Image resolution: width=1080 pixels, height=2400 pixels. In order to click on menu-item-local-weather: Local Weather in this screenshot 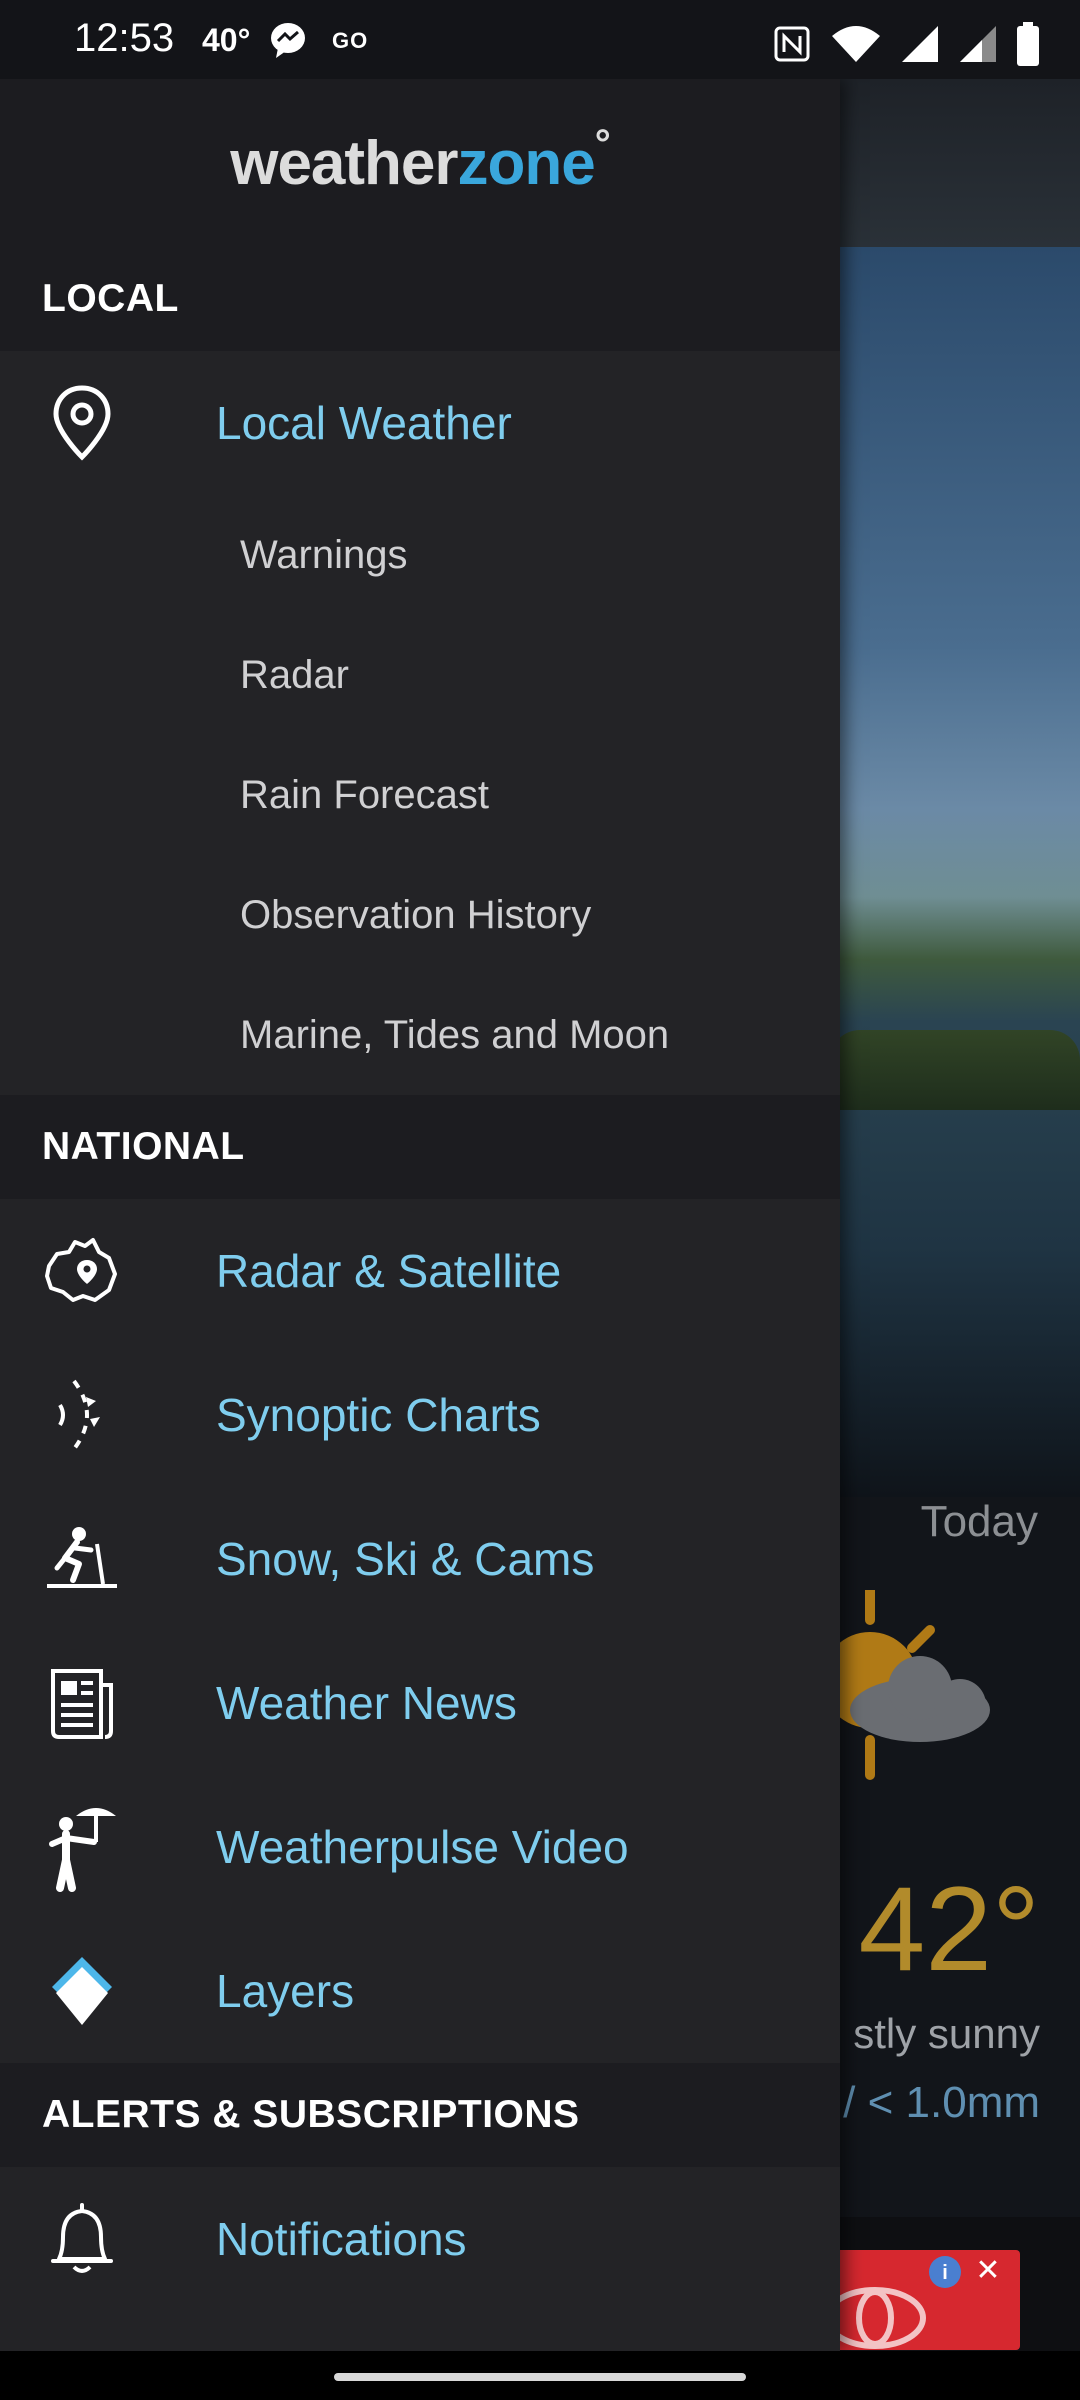, I will do `click(420, 423)`.